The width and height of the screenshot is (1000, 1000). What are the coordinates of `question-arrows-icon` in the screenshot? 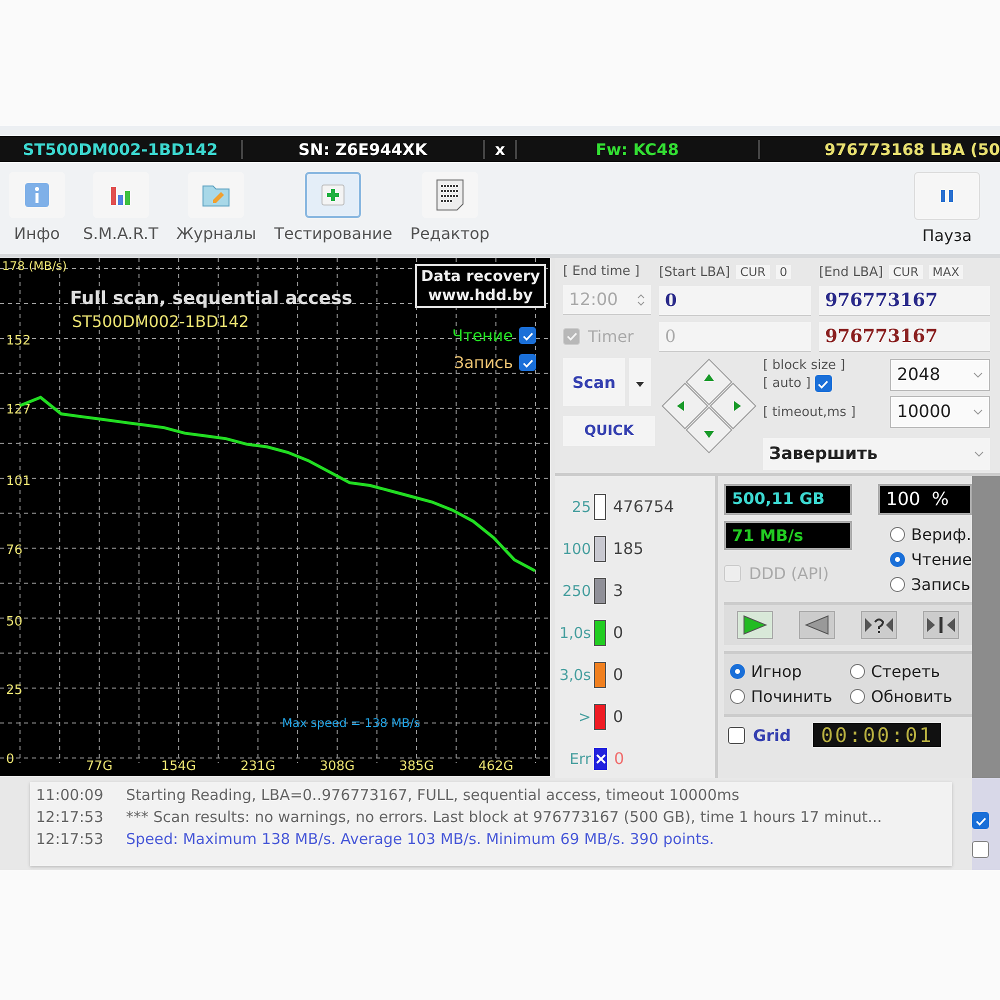 It's located at (879, 625).